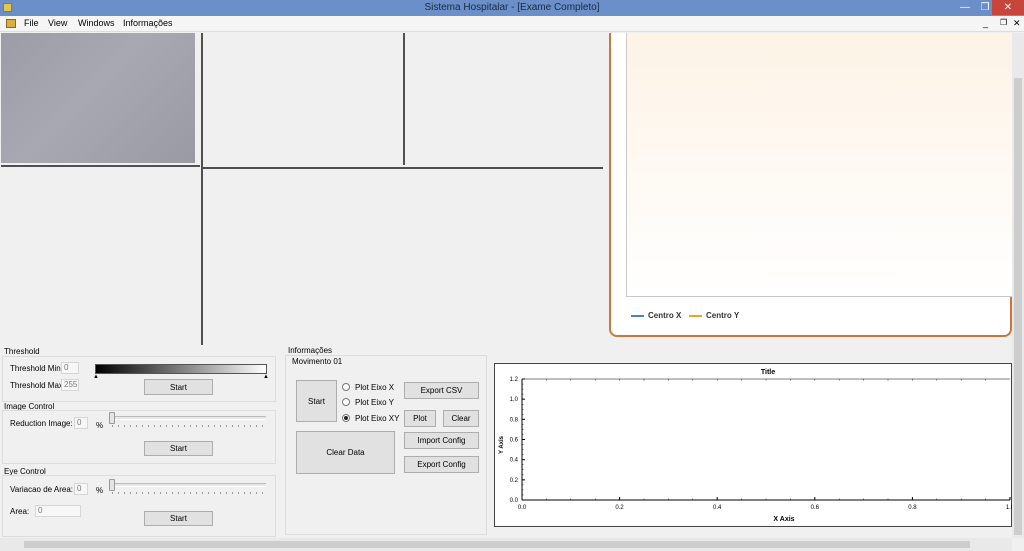 The height and width of the screenshot is (551, 1024). Describe the element at coordinates (985, 23) in the screenshot. I see `mdi-minimize-icon: _` at that location.